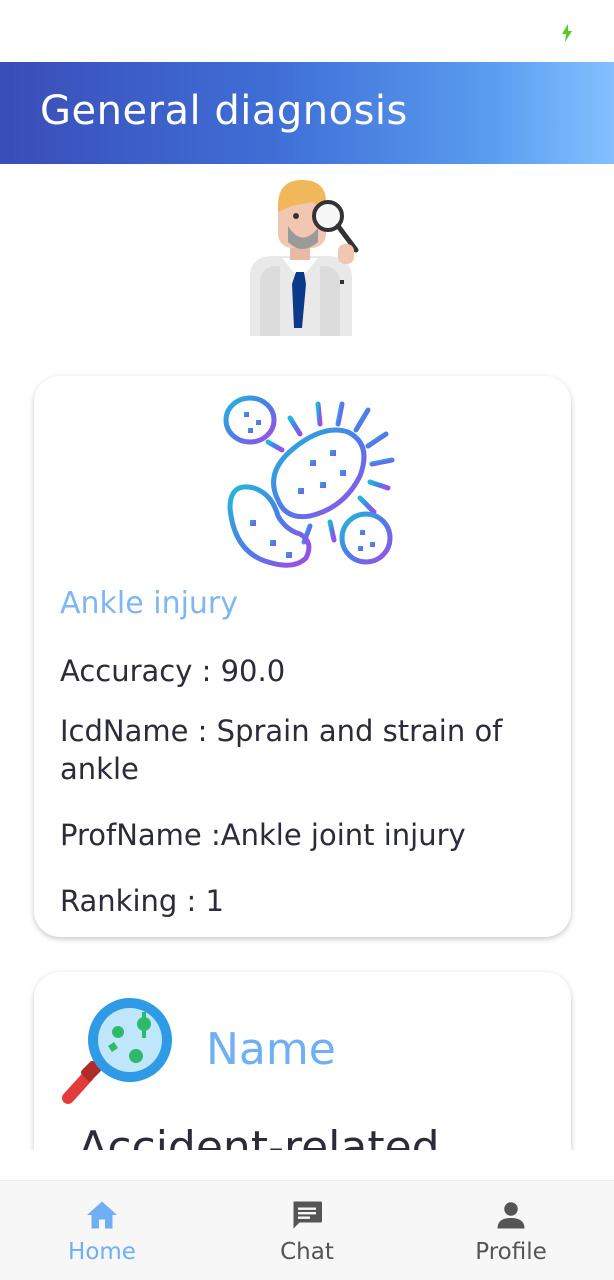 This screenshot has height=1280, width=614. I want to click on nav-profile: Profile, so click(511, 1230).